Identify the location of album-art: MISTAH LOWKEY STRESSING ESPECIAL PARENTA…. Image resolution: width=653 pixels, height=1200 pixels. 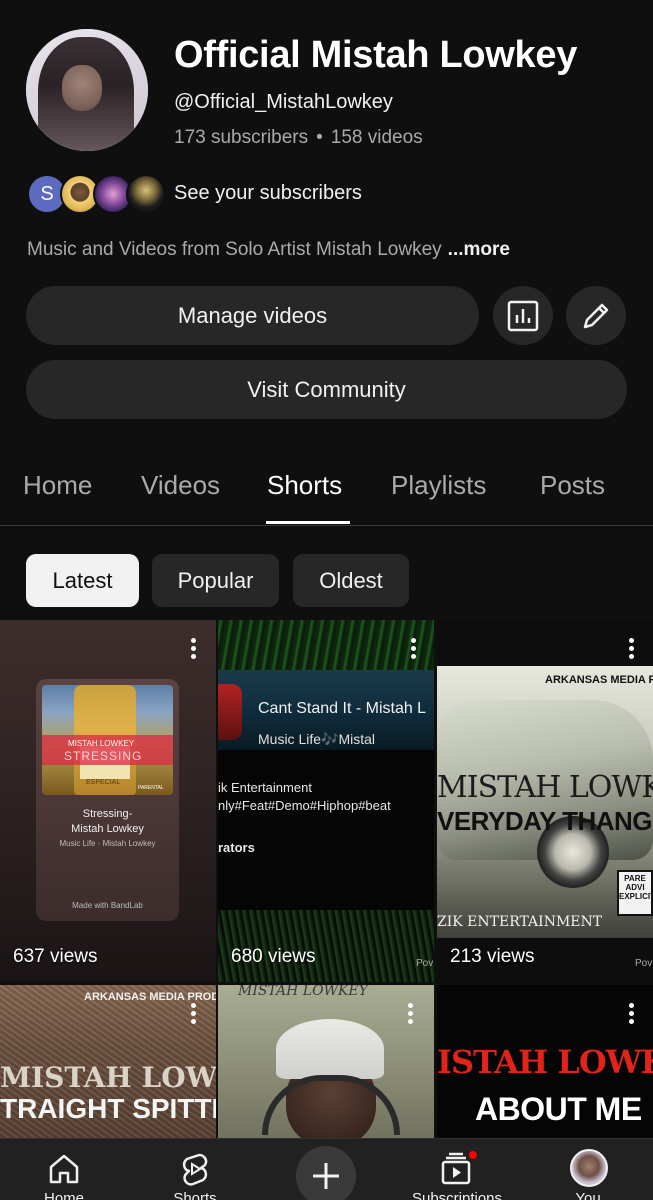
(107, 740).